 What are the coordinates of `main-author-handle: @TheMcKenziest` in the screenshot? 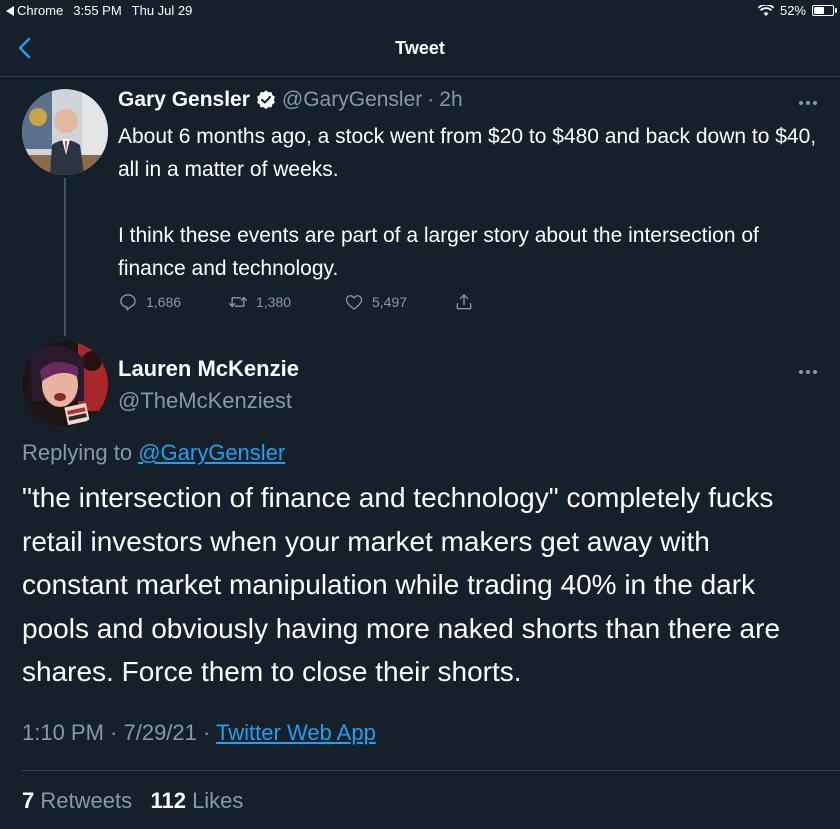 It's located at (205, 401).